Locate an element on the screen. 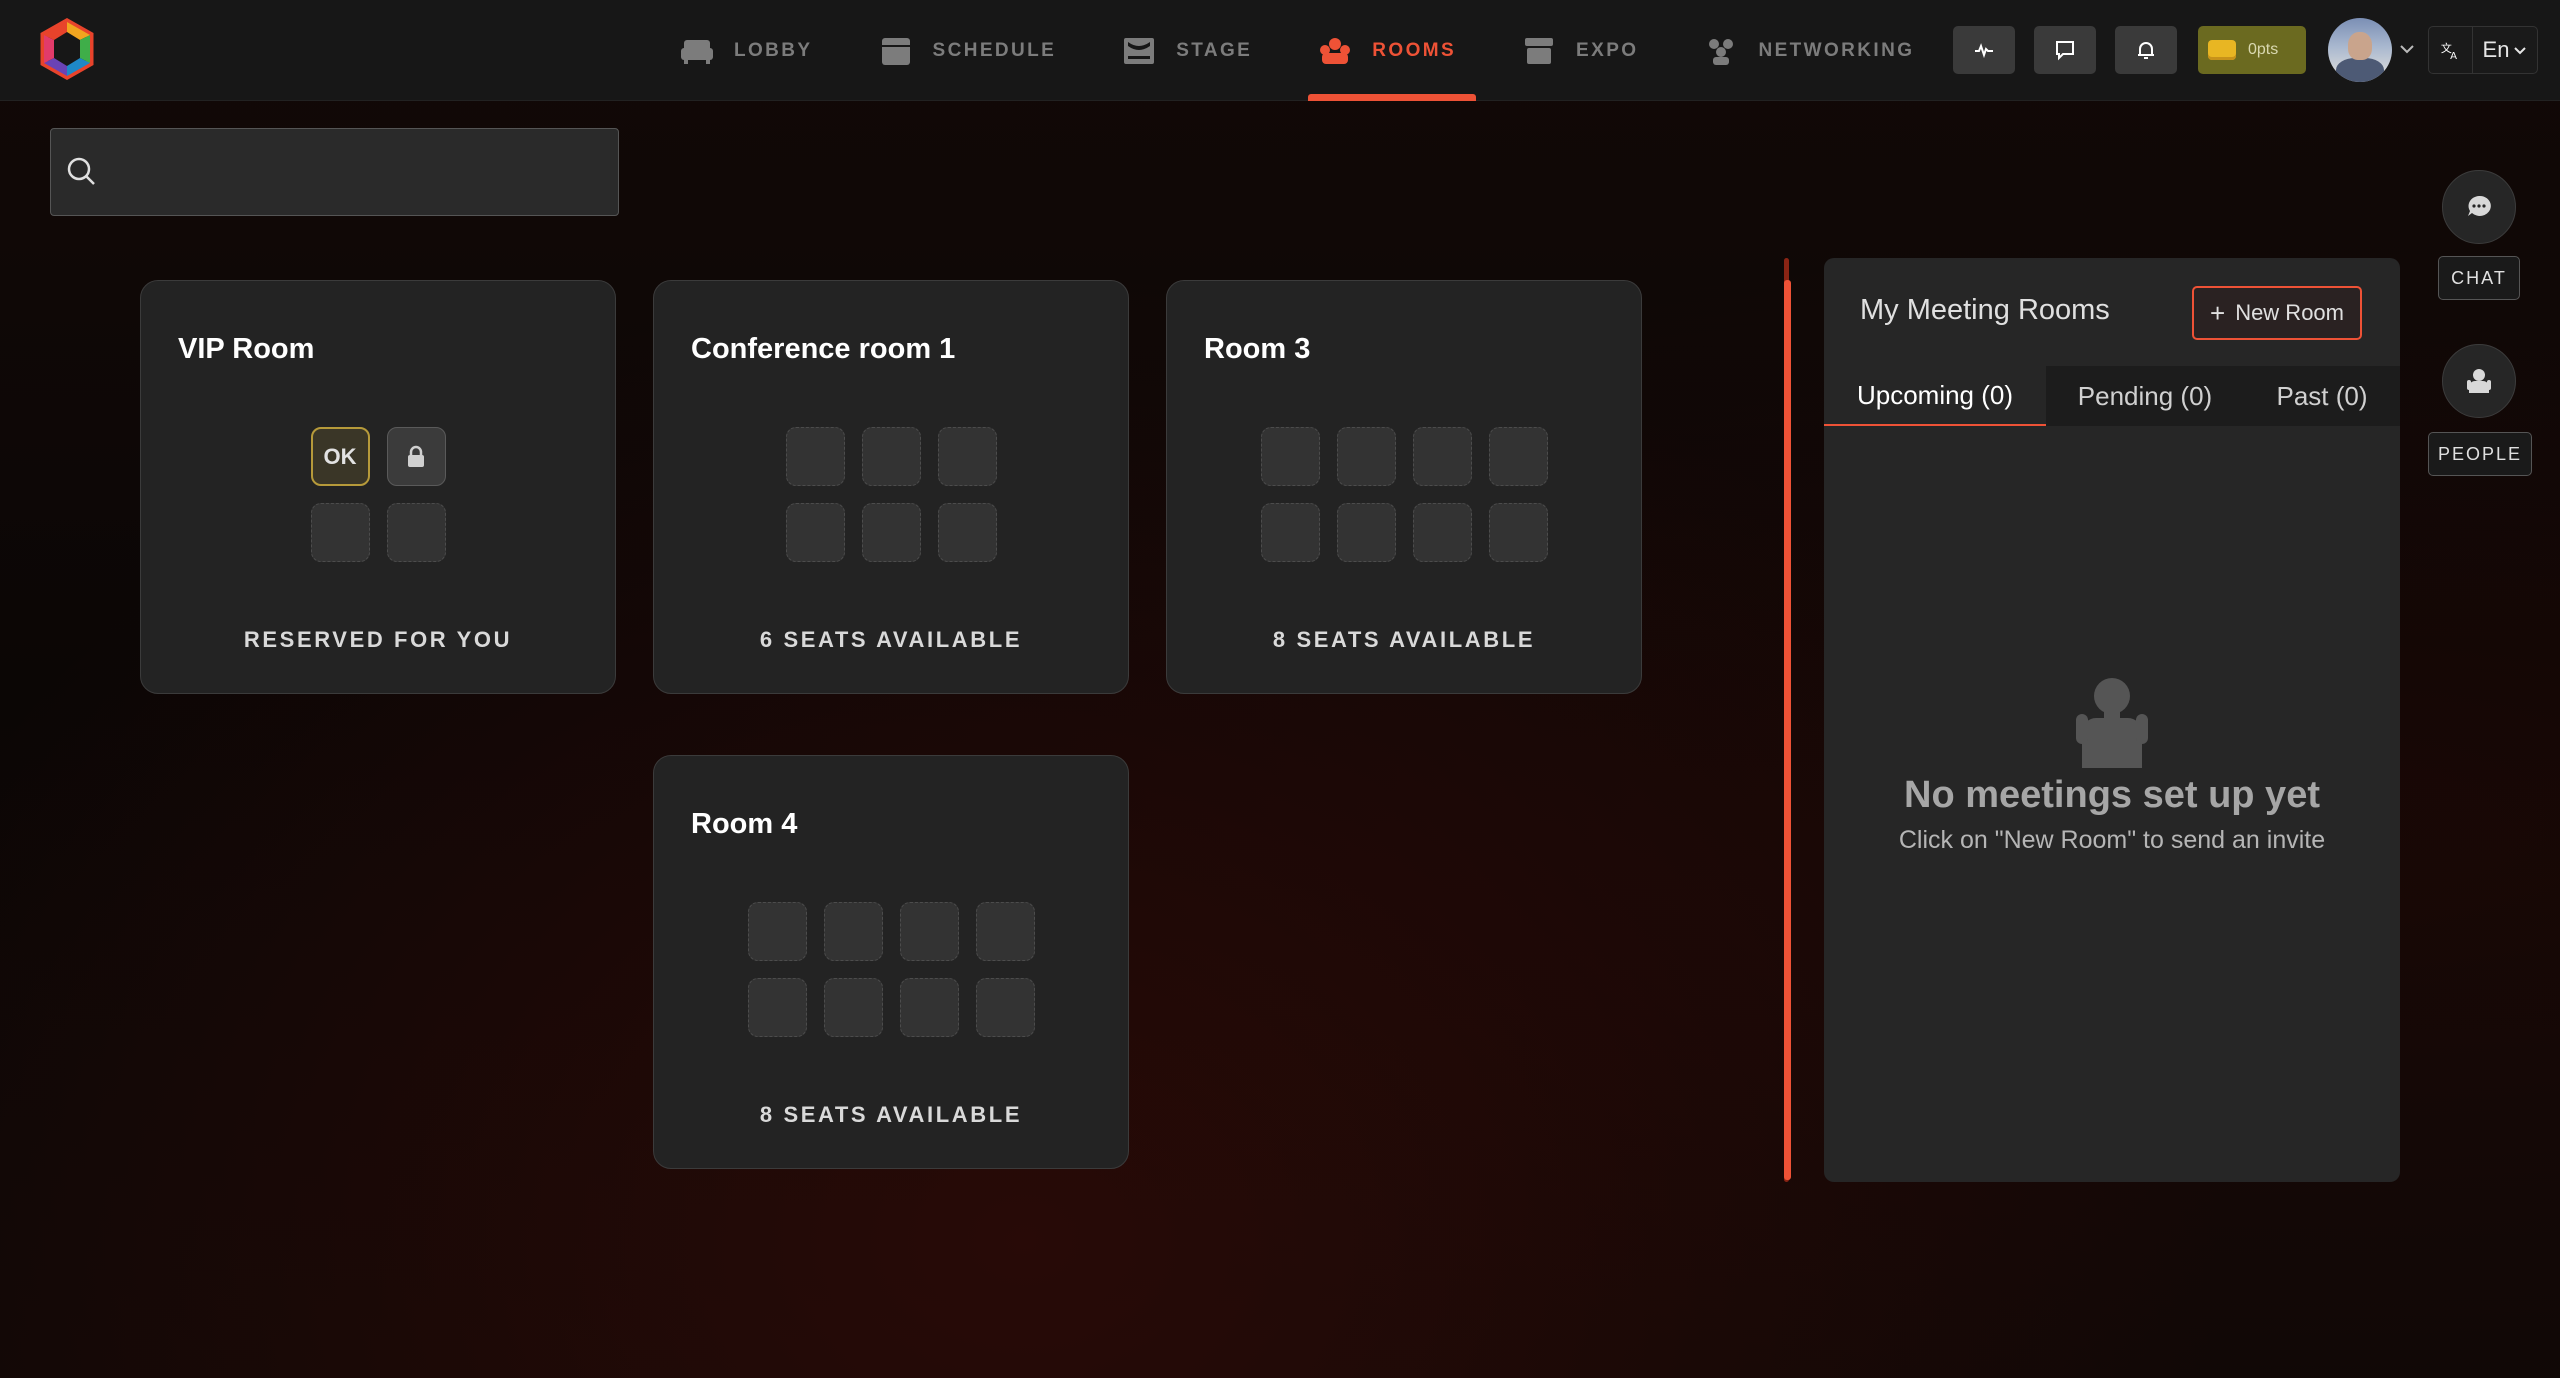 The height and width of the screenshot is (1378, 2560). points-label: 0pts is located at coordinates (2263, 49).